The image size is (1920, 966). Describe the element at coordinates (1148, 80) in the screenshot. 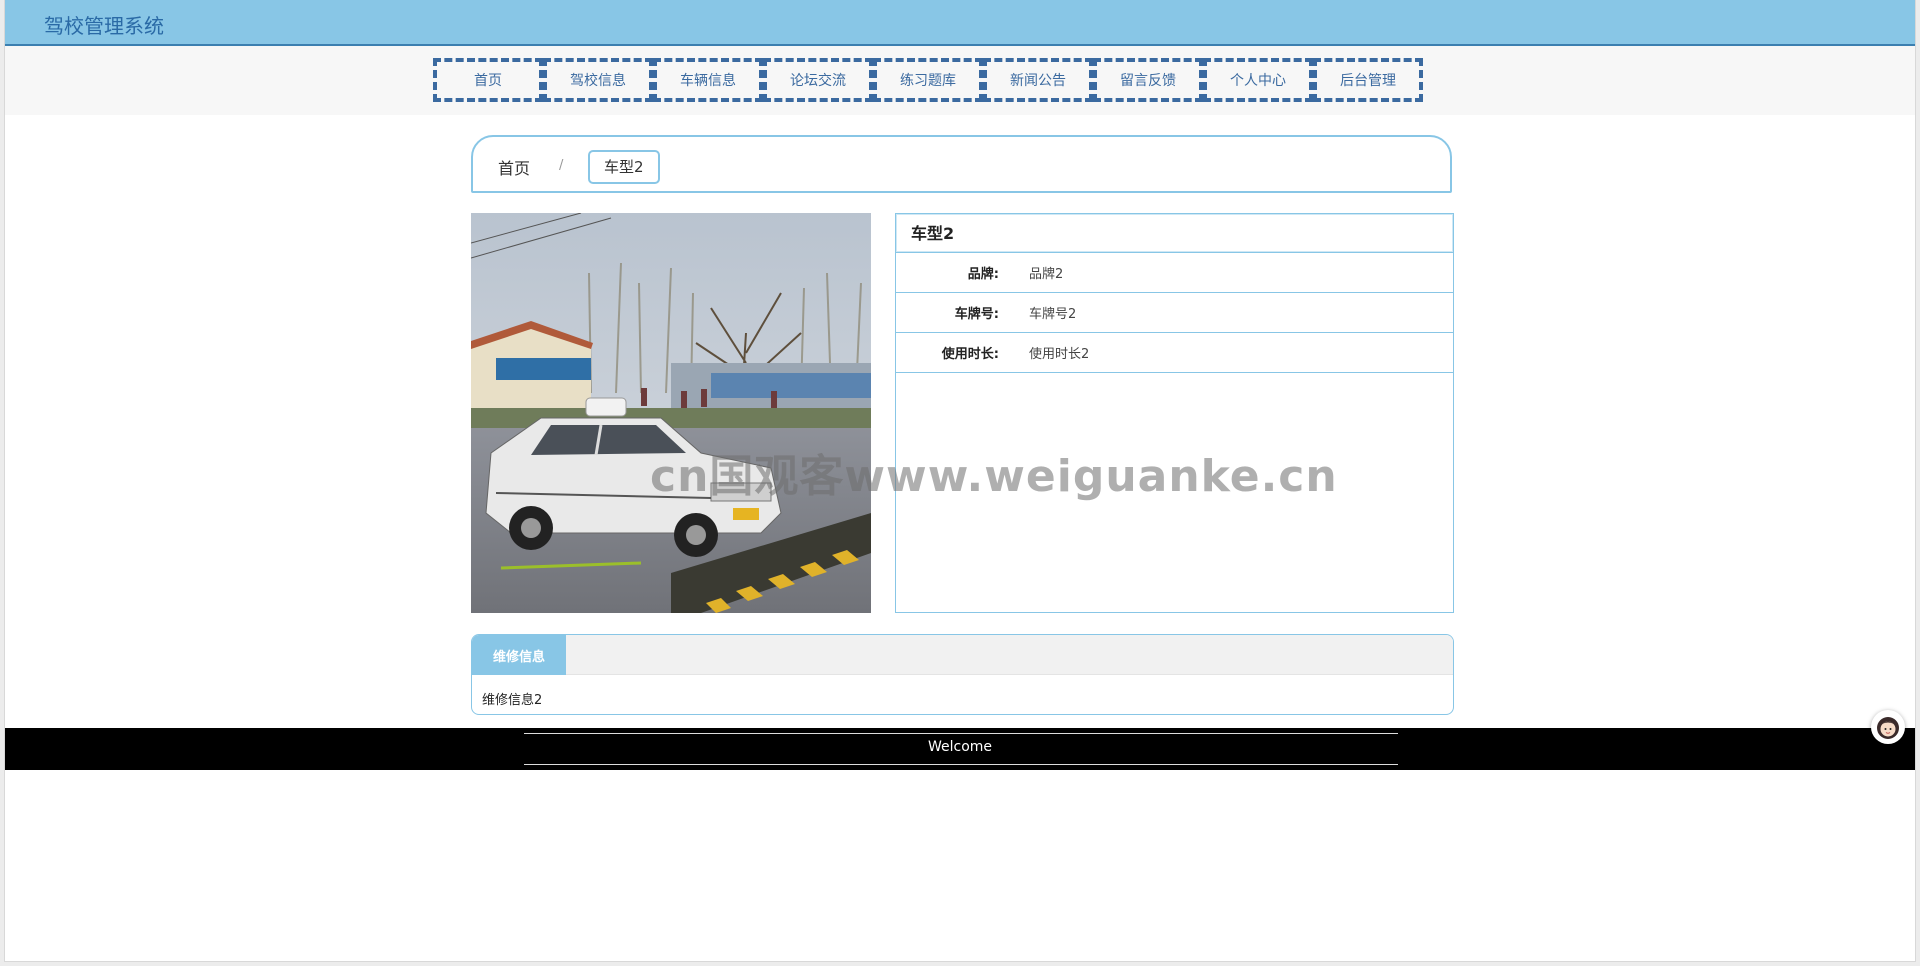

I see `nav-item-feedback: 留言反馈` at that location.